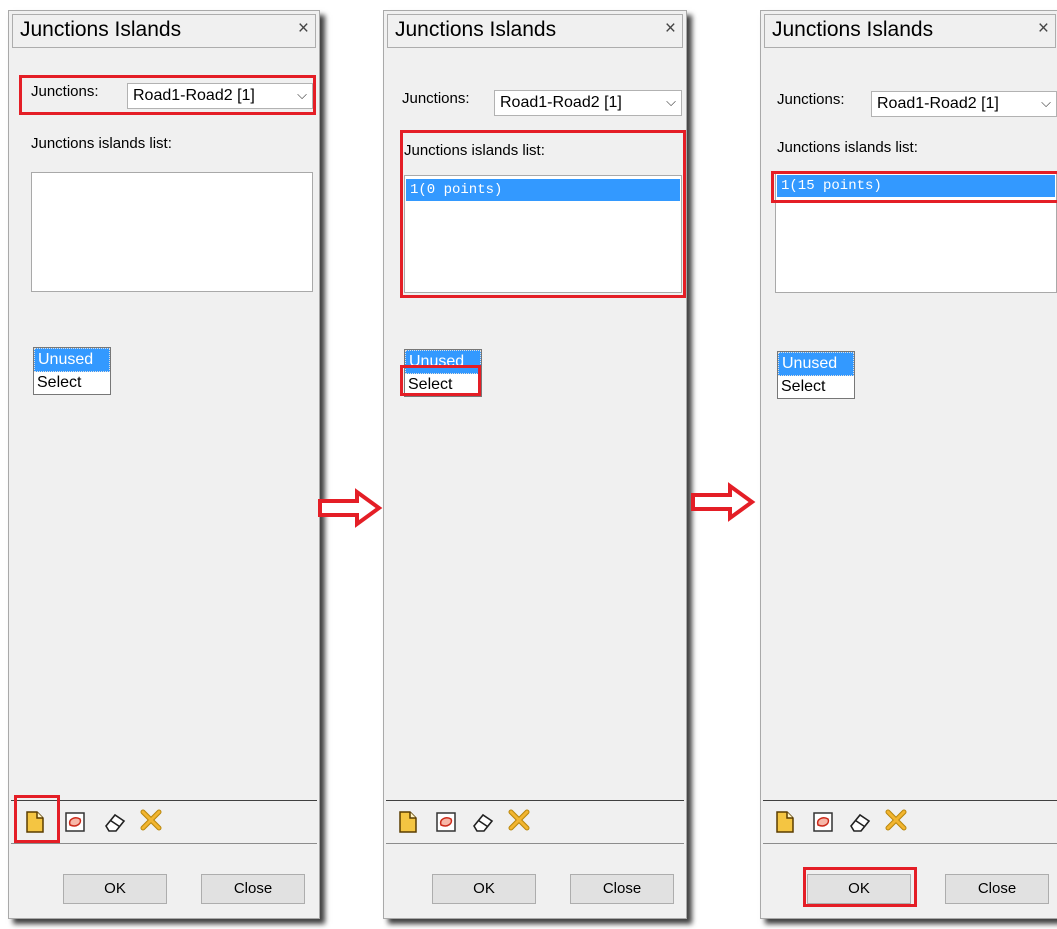 This screenshot has height=929, width=1057. I want to click on islands-list, so click(172, 232).